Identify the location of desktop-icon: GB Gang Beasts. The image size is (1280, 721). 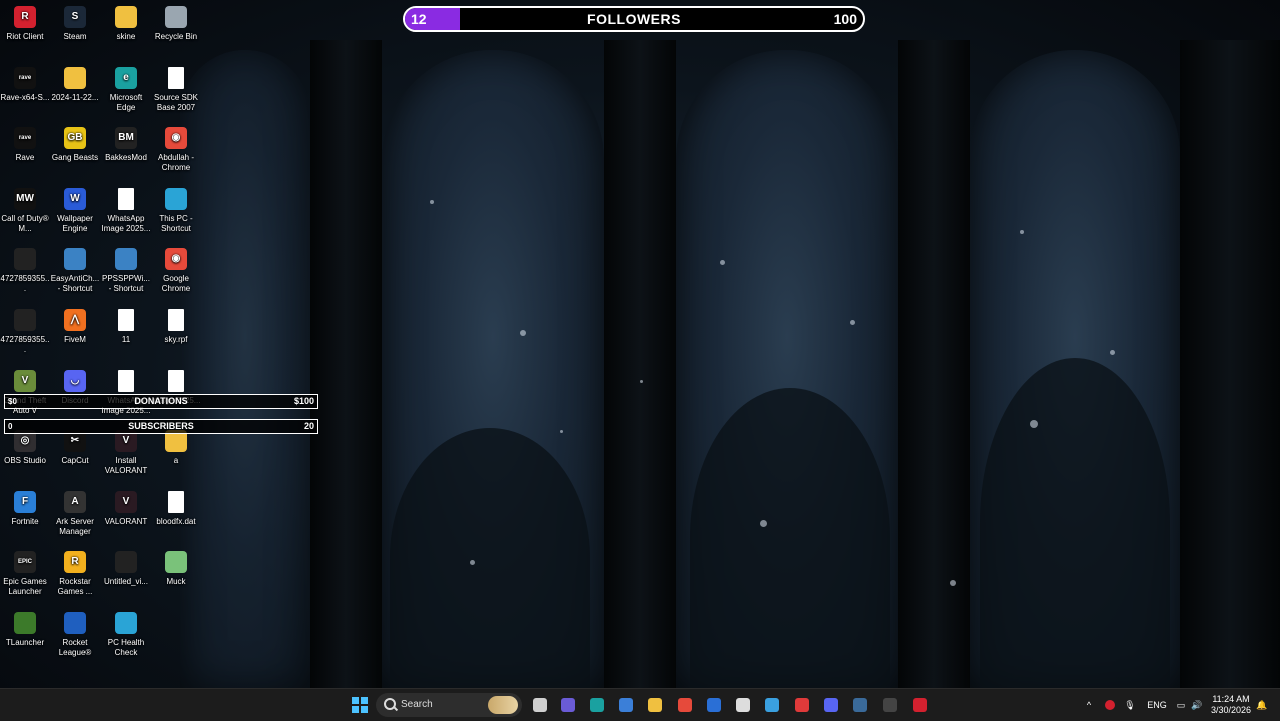
(75, 145).